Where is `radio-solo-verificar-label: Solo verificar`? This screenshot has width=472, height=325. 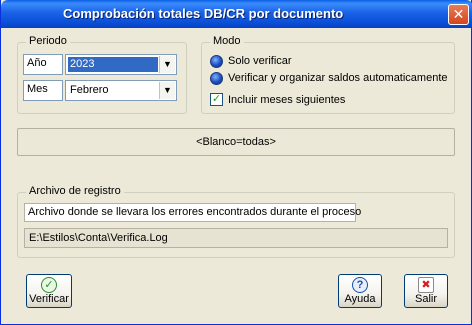 radio-solo-verificar-label: Solo verificar is located at coordinates (260, 61).